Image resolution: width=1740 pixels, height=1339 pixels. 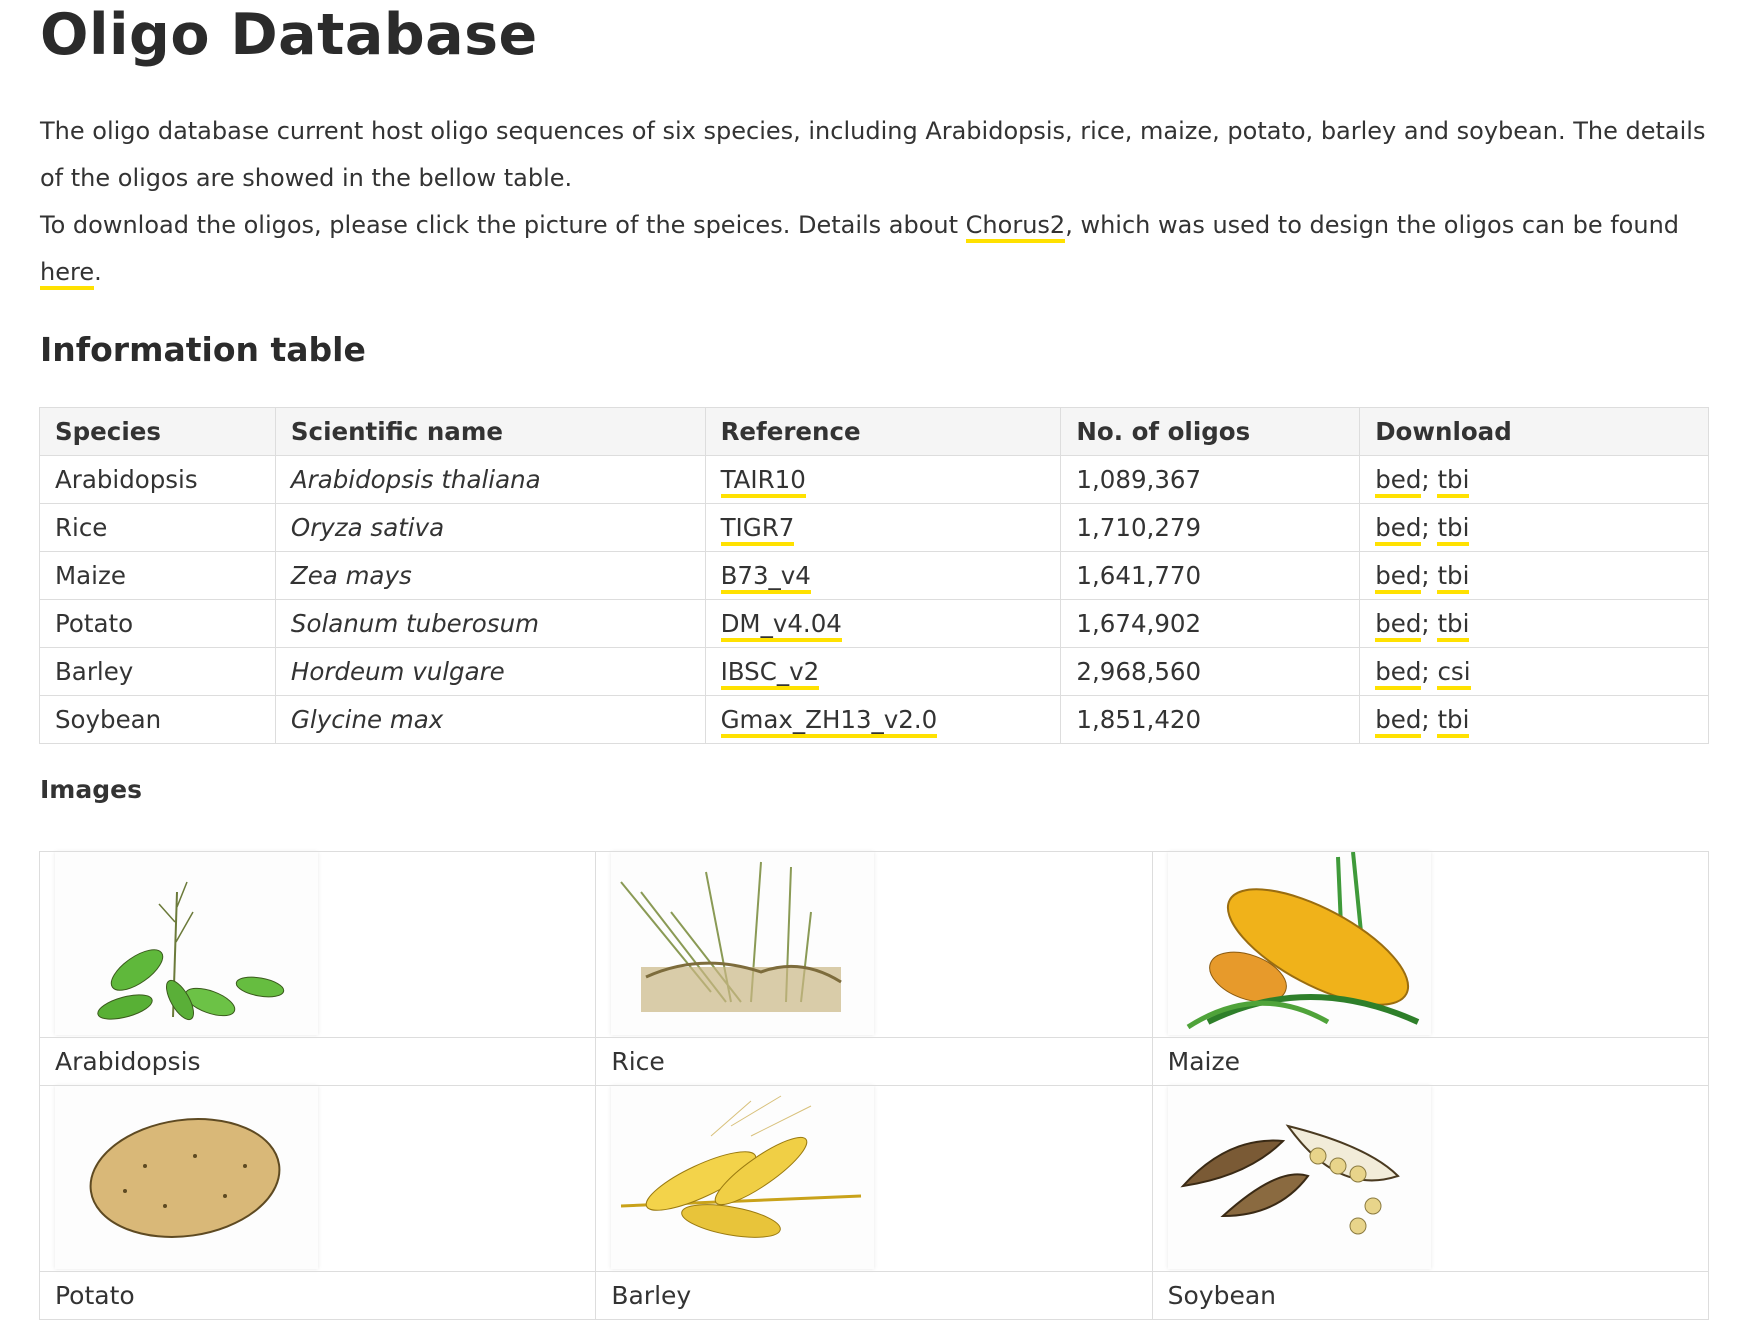 I want to click on information-table-heading: Information table, so click(x=203, y=349).